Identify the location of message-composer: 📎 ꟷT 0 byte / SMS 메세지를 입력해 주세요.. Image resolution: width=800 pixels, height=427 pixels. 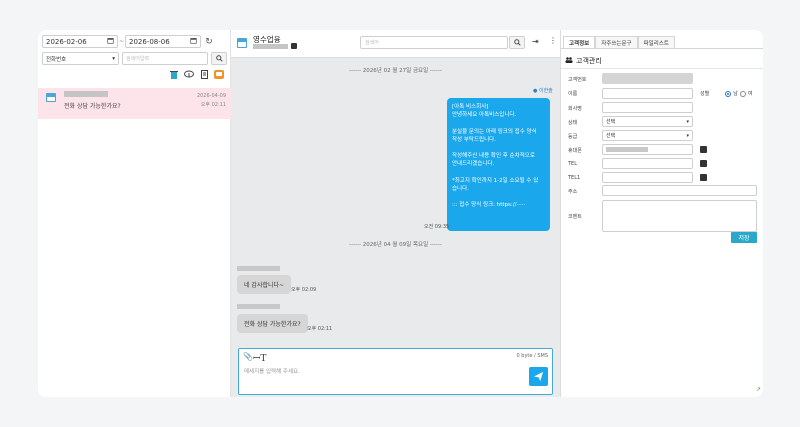
(395, 371).